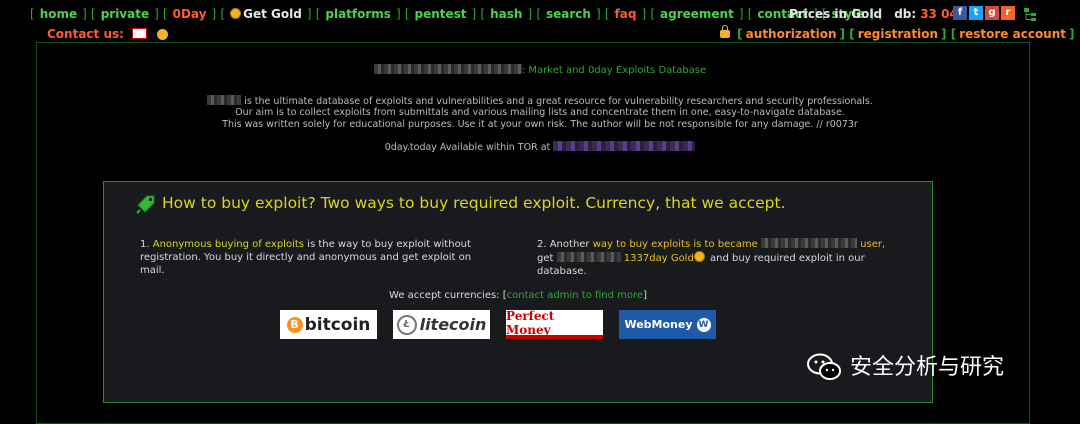  What do you see at coordinates (927, 367) in the screenshot?
I see `watermark-text: 安全分析与研究` at bounding box center [927, 367].